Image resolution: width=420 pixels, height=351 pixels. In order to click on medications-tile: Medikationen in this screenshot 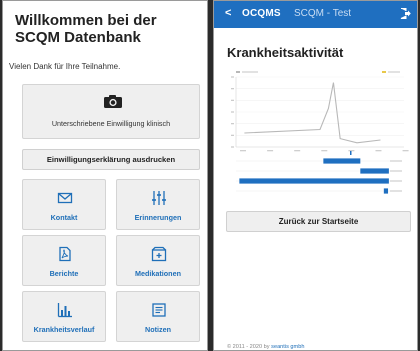, I will do `click(158, 260)`.